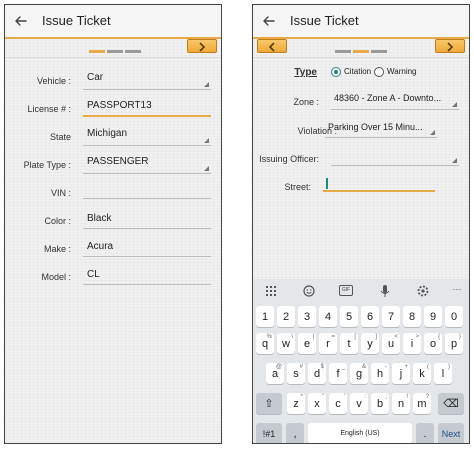 This screenshot has width=474, height=449. I want to click on key-3: 3, so click(307, 316).